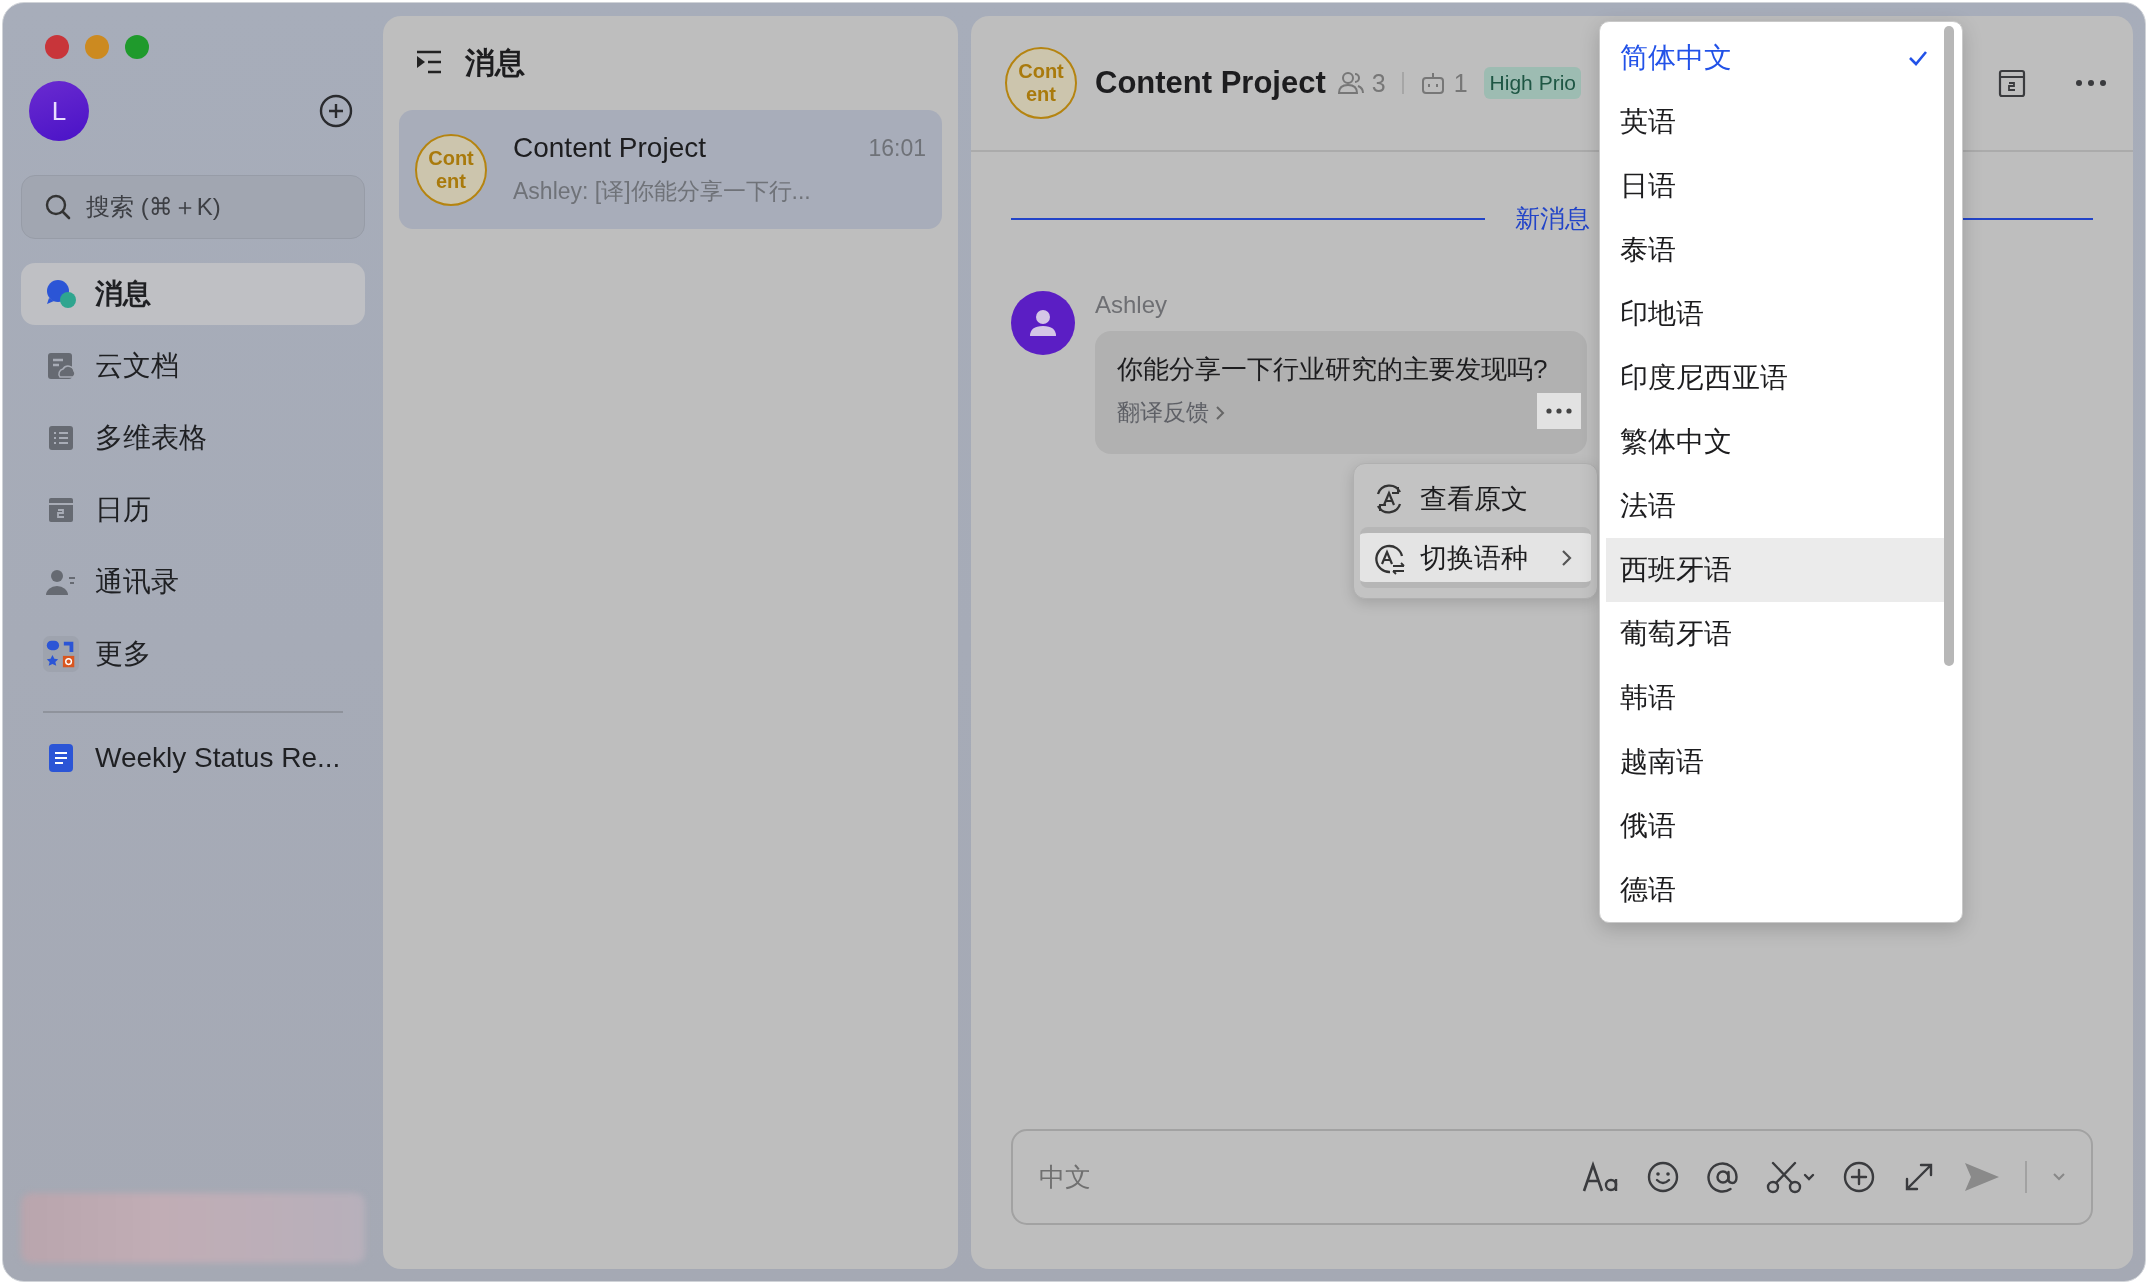  I want to click on message-text: 你能分享一下行业研究的主要发现吗?, so click(1332, 369).